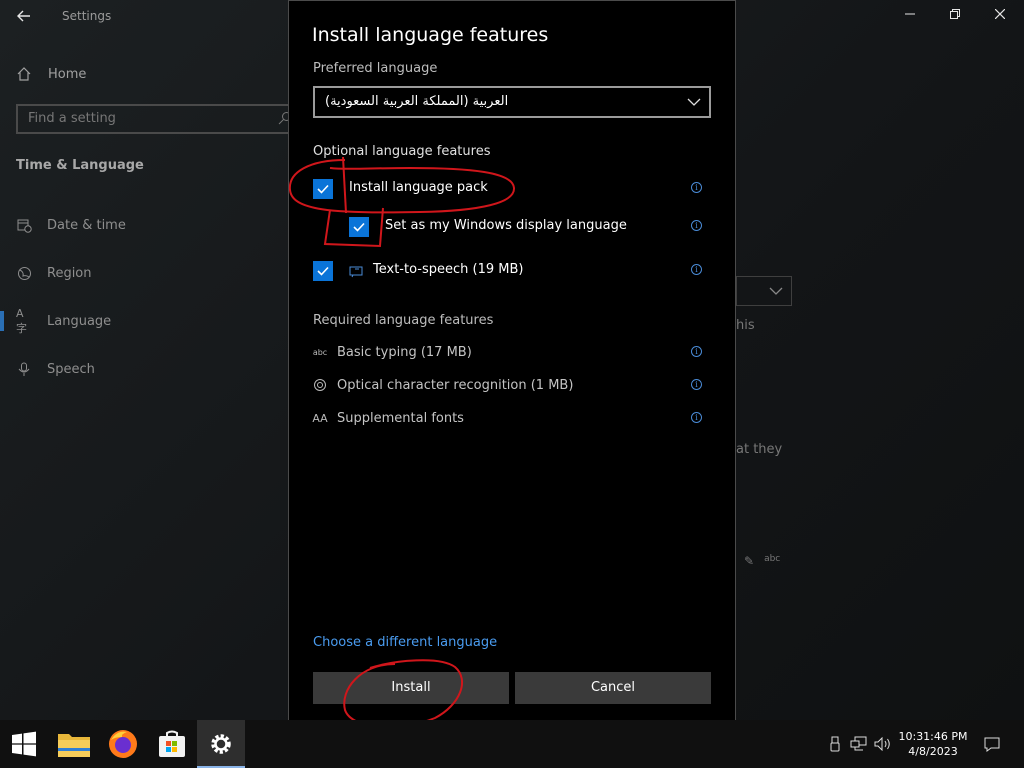  What do you see at coordinates (24, 74) in the screenshot?
I see `home-icon` at bounding box center [24, 74].